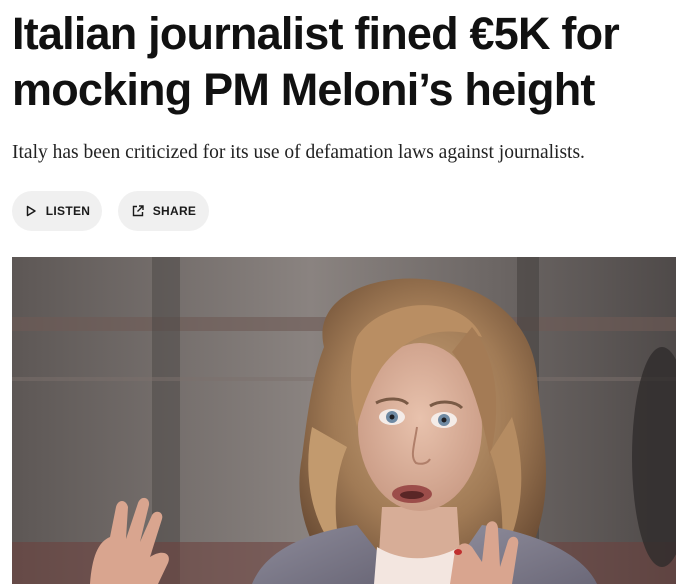 This screenshot has height=584, width=680. I want to click on listen-button: LISTEN, so click(57, 211).